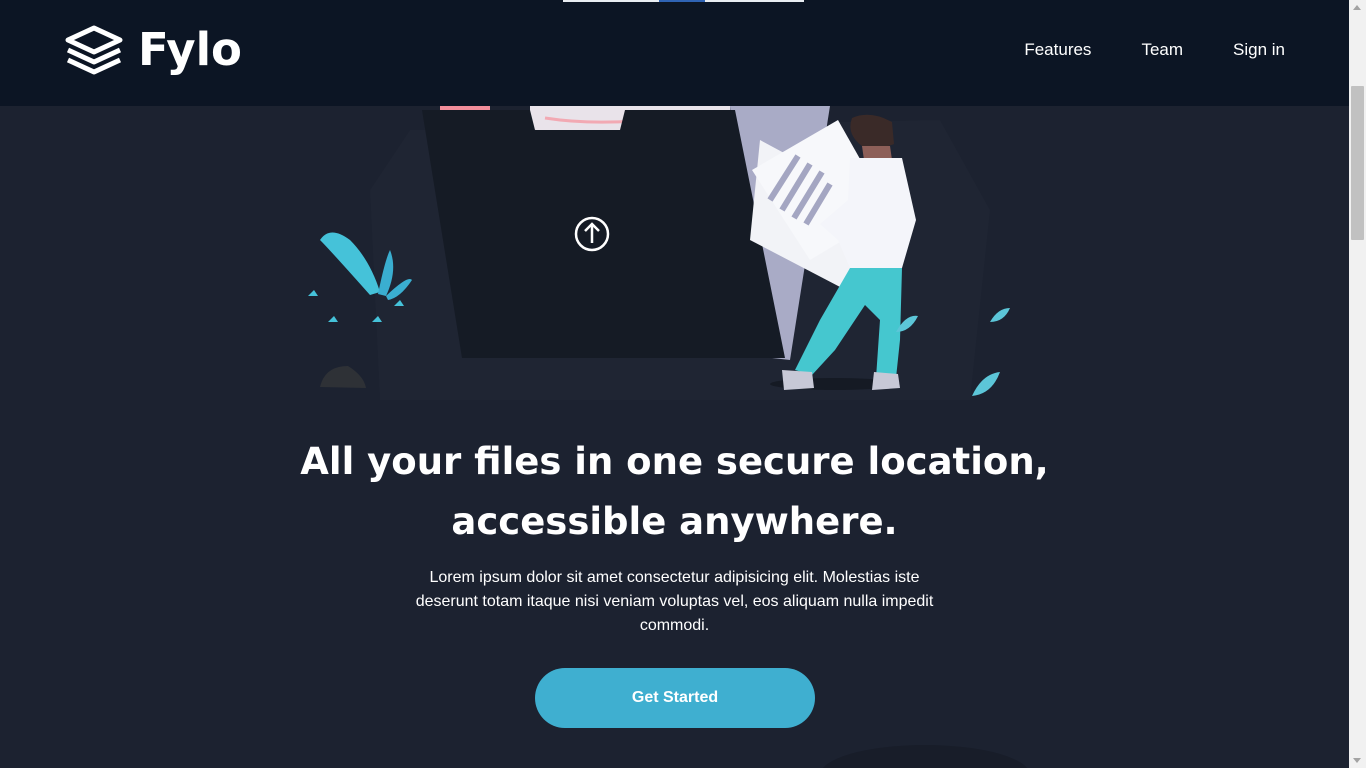 The width and height of the screenshot is (1366, 768). What do you see at coordinates (674, 521) in the screenshot?
I see `headline-line-2: accessible anywhere.` at bounding box center [674, 521].